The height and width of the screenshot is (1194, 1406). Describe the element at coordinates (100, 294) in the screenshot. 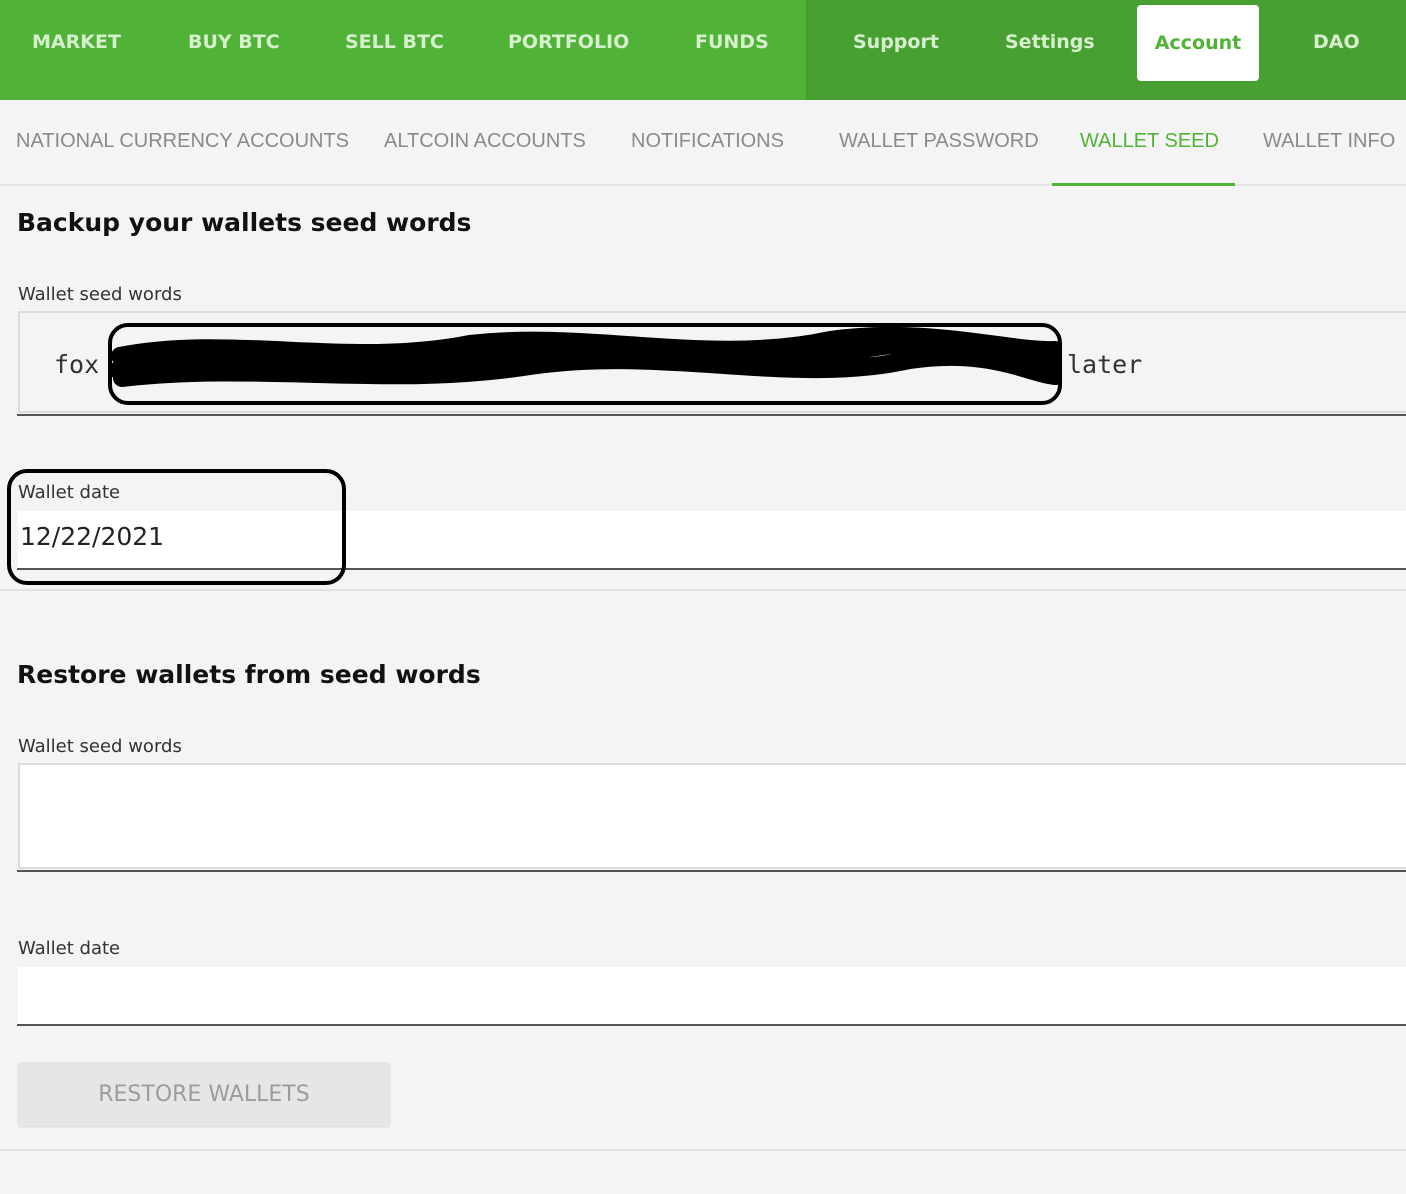

I see `backup-seed-label: Wallet seed words` at that location.